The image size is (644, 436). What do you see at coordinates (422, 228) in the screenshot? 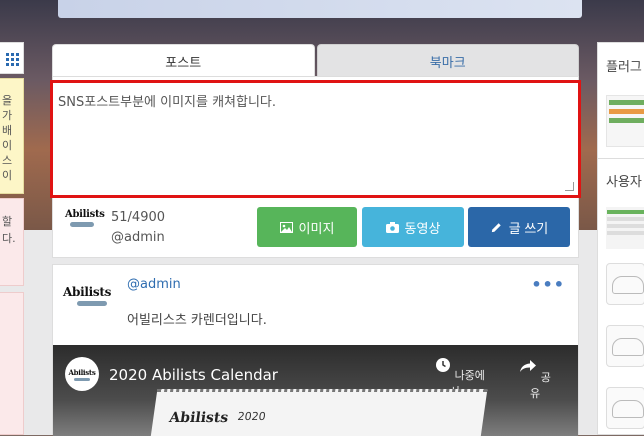
I see `video-button-label: 동영상` at bounding box center [422, 228].